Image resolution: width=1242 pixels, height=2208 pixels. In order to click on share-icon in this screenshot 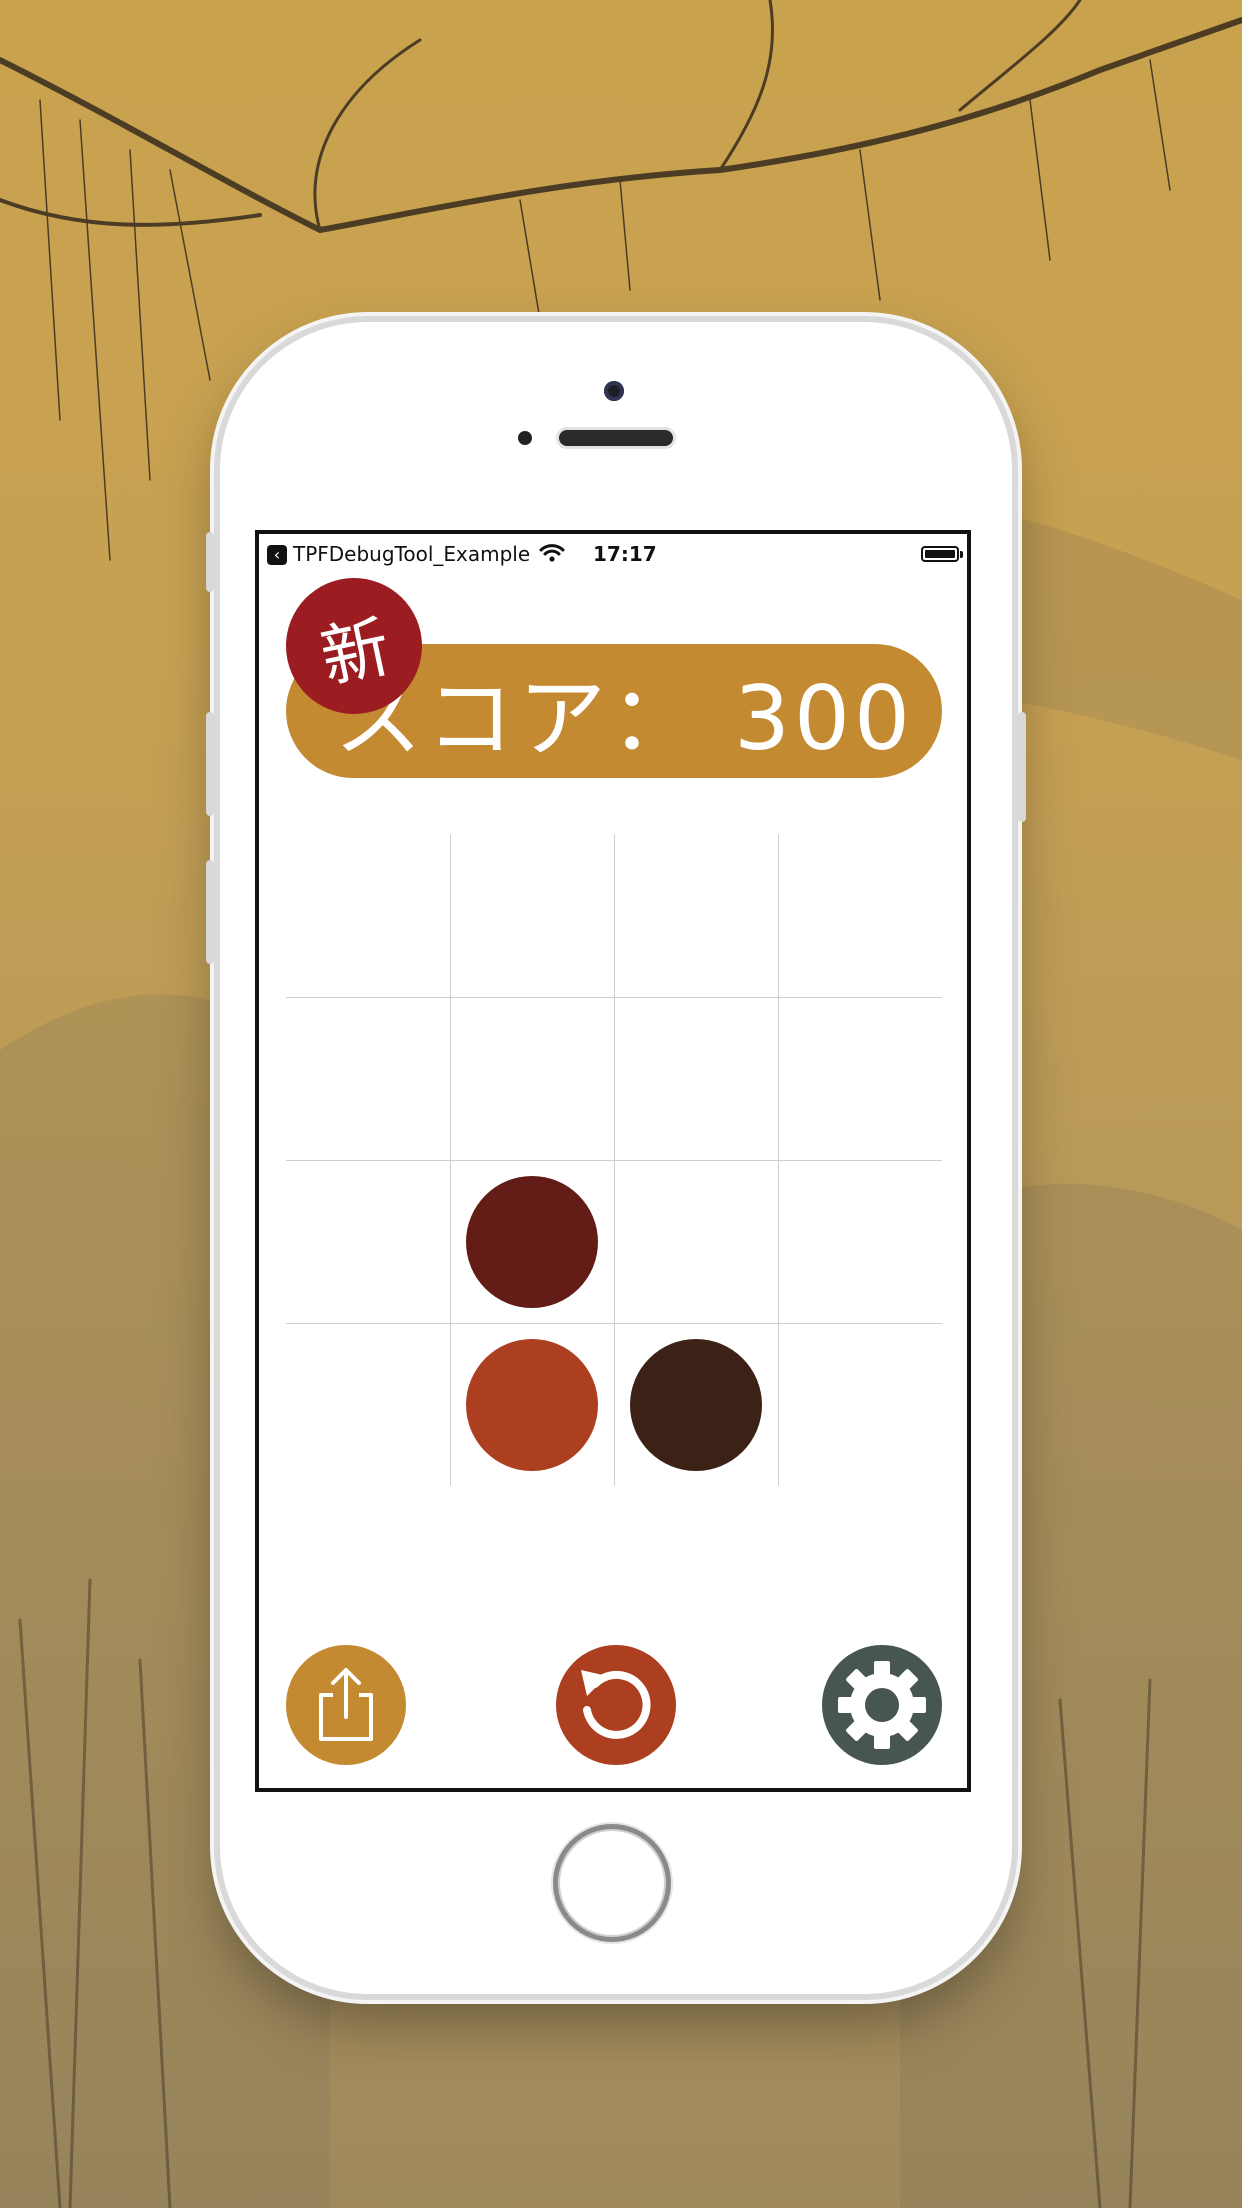, I will do `click(346, 1704)`.